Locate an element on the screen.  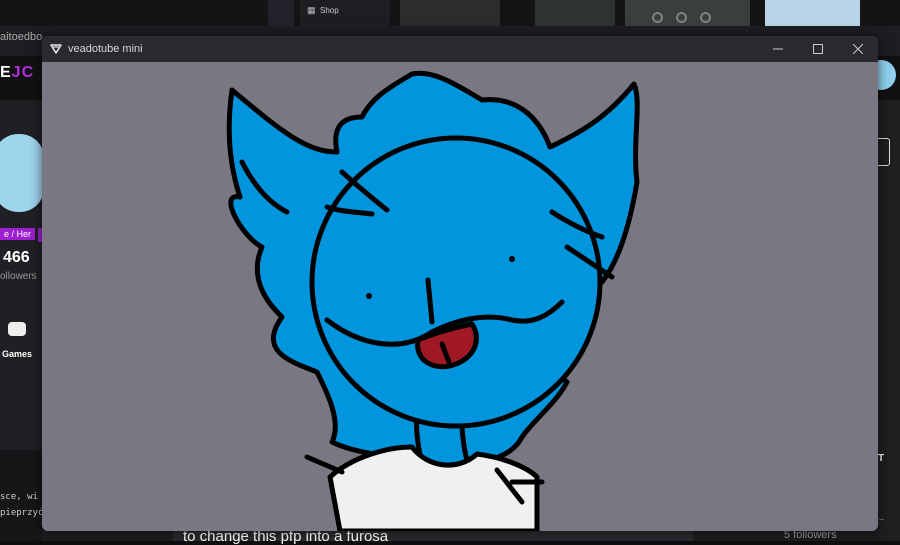
veadotube-logo-icon is located at coordinates (56, 49).